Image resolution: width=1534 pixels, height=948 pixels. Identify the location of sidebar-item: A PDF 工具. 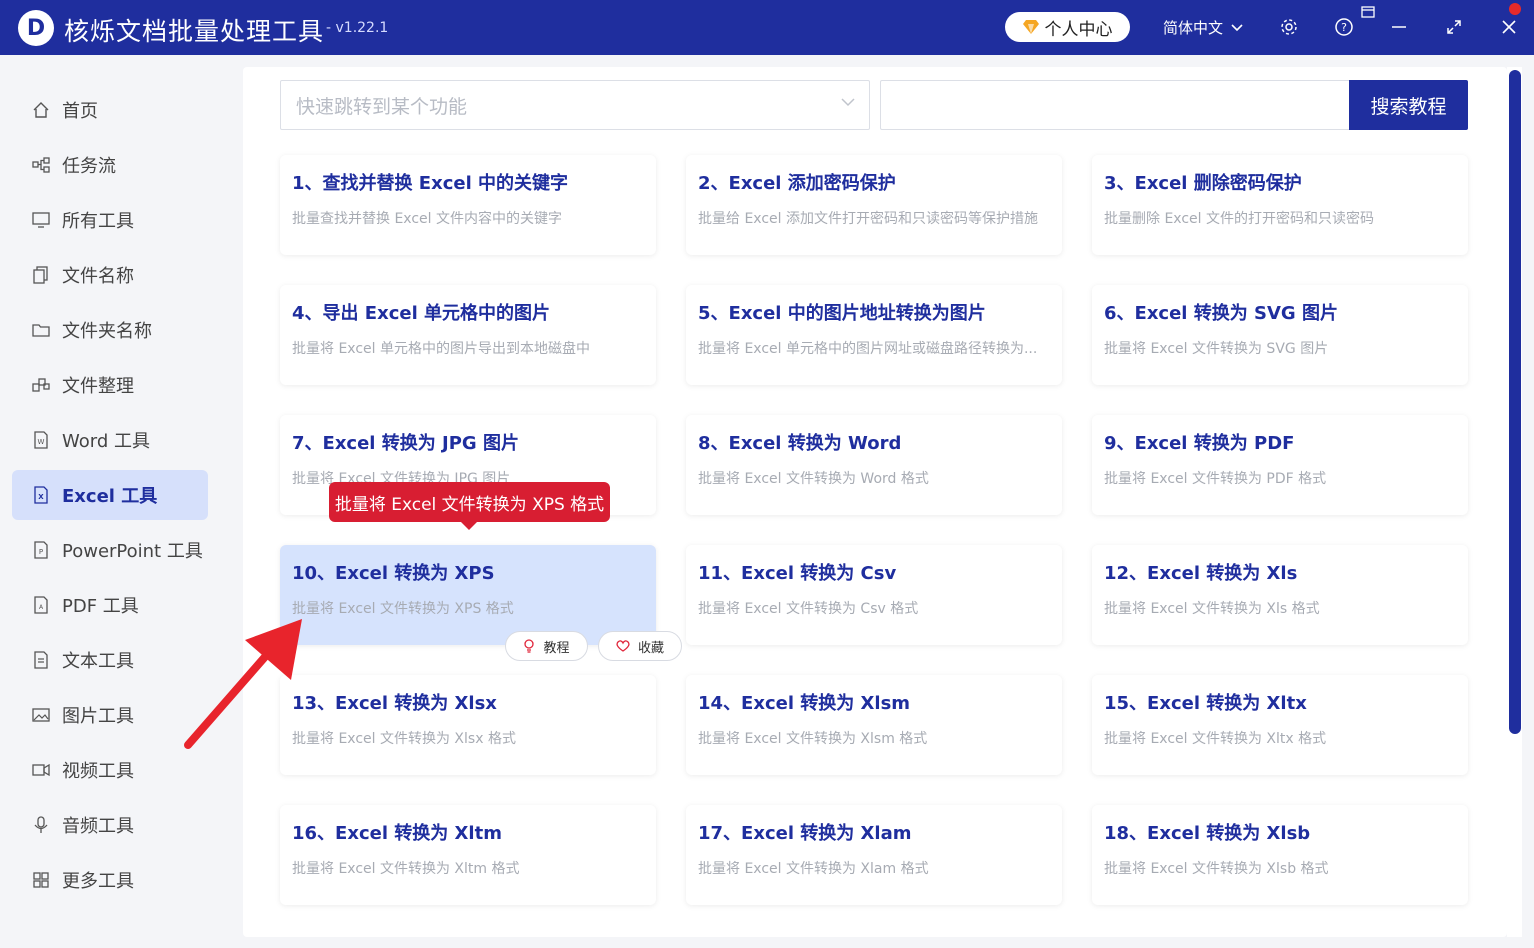
(110, 605).